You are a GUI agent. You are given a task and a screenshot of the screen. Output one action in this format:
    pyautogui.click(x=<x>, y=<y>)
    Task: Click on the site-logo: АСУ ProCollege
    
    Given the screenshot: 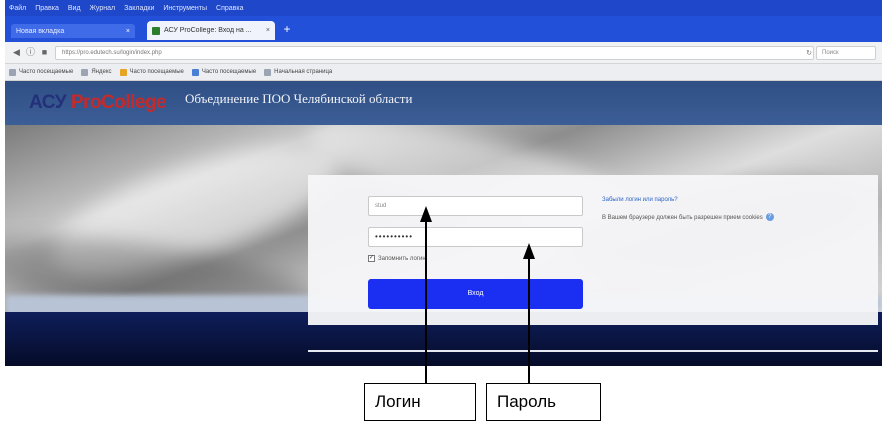 What is the action you would take?
    pyautogui.click(x=98, y=103)
    